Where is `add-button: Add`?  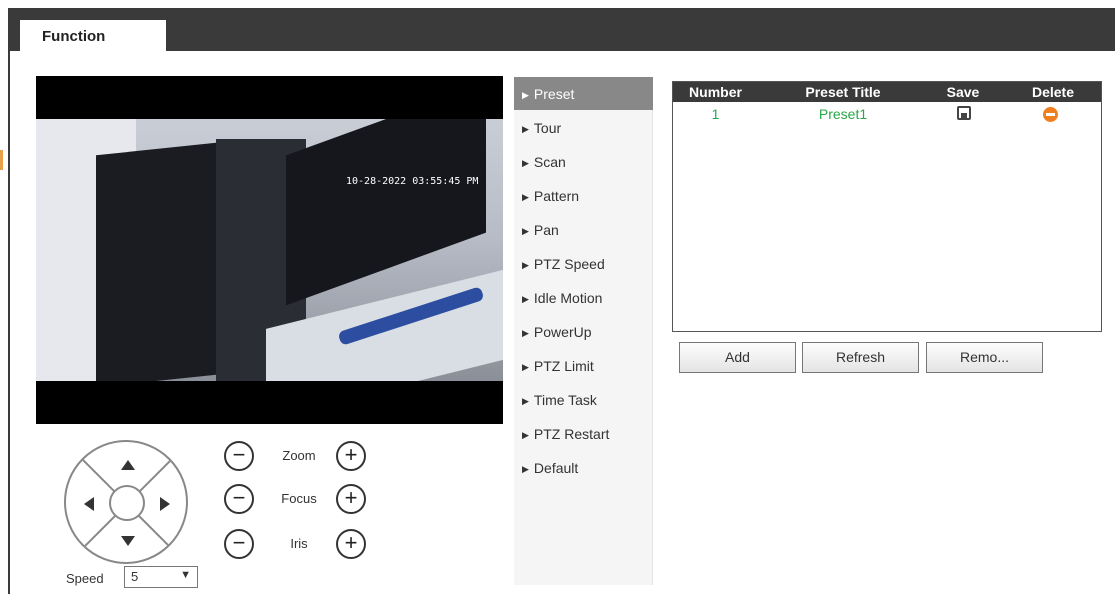 add-button: Add is located at coordinates (737, 357).